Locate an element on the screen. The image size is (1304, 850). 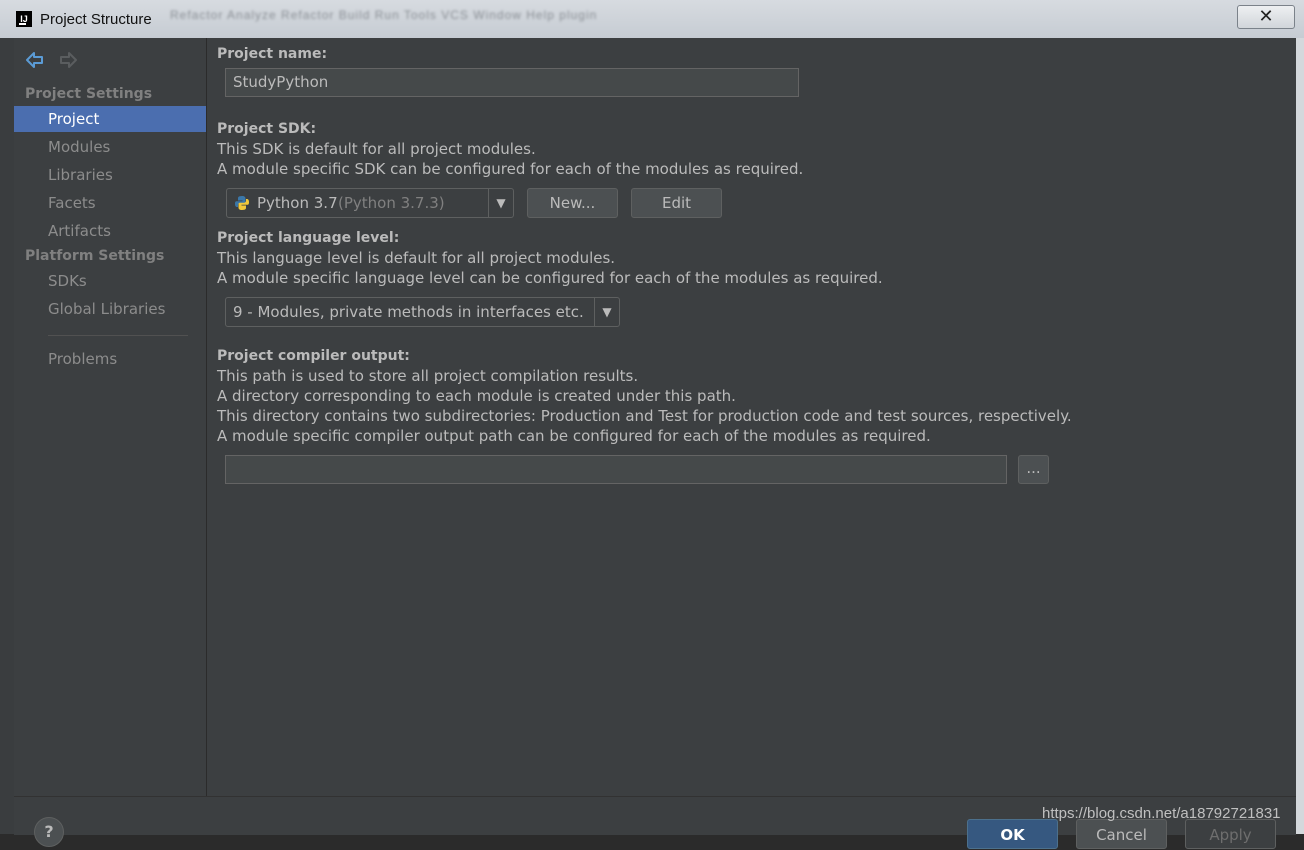
project-sdk-label: Project SDK: is located at coordinates (267, 129).